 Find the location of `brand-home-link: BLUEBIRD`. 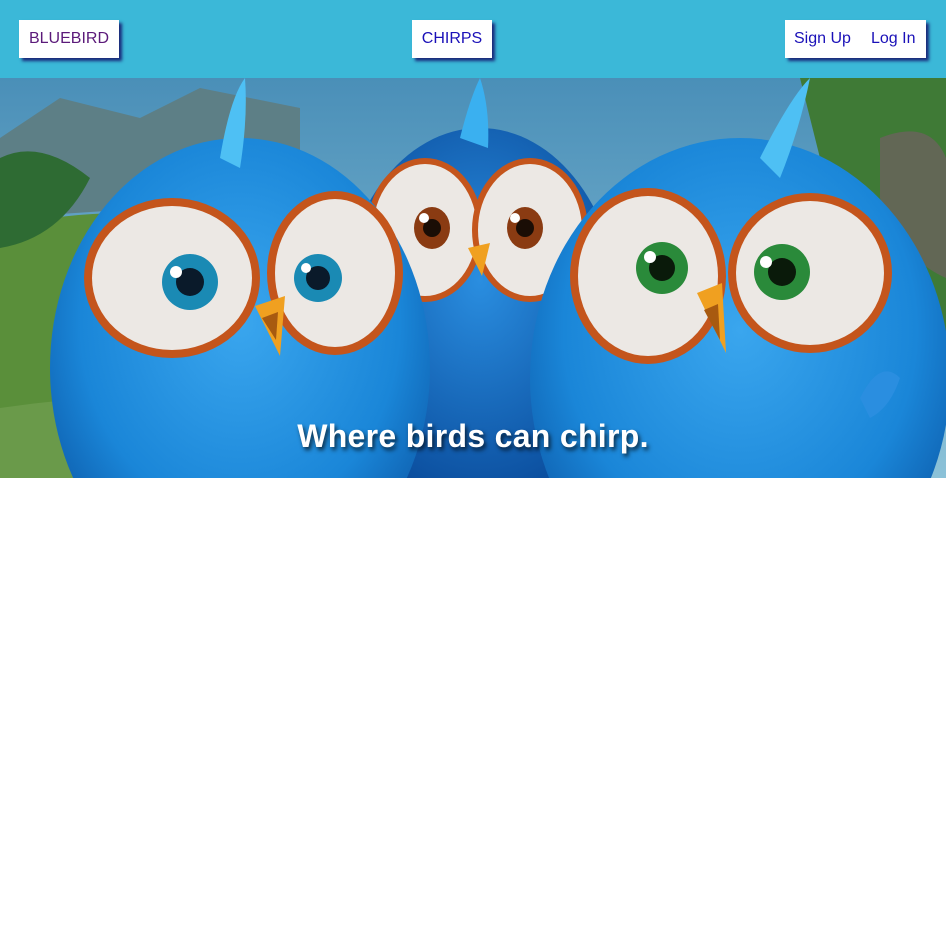

brand-home-link: BLUEBIRD is located at coordinates (69, 39).